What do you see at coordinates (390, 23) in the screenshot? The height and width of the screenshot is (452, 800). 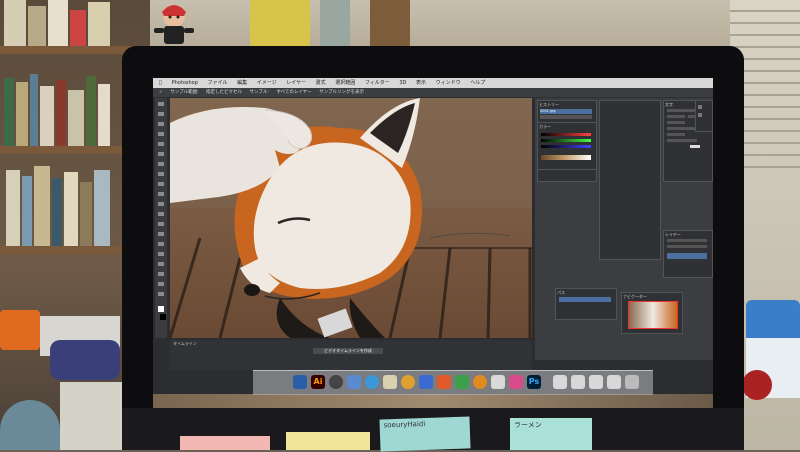 I see `binder` at bounding box center [390, 23].